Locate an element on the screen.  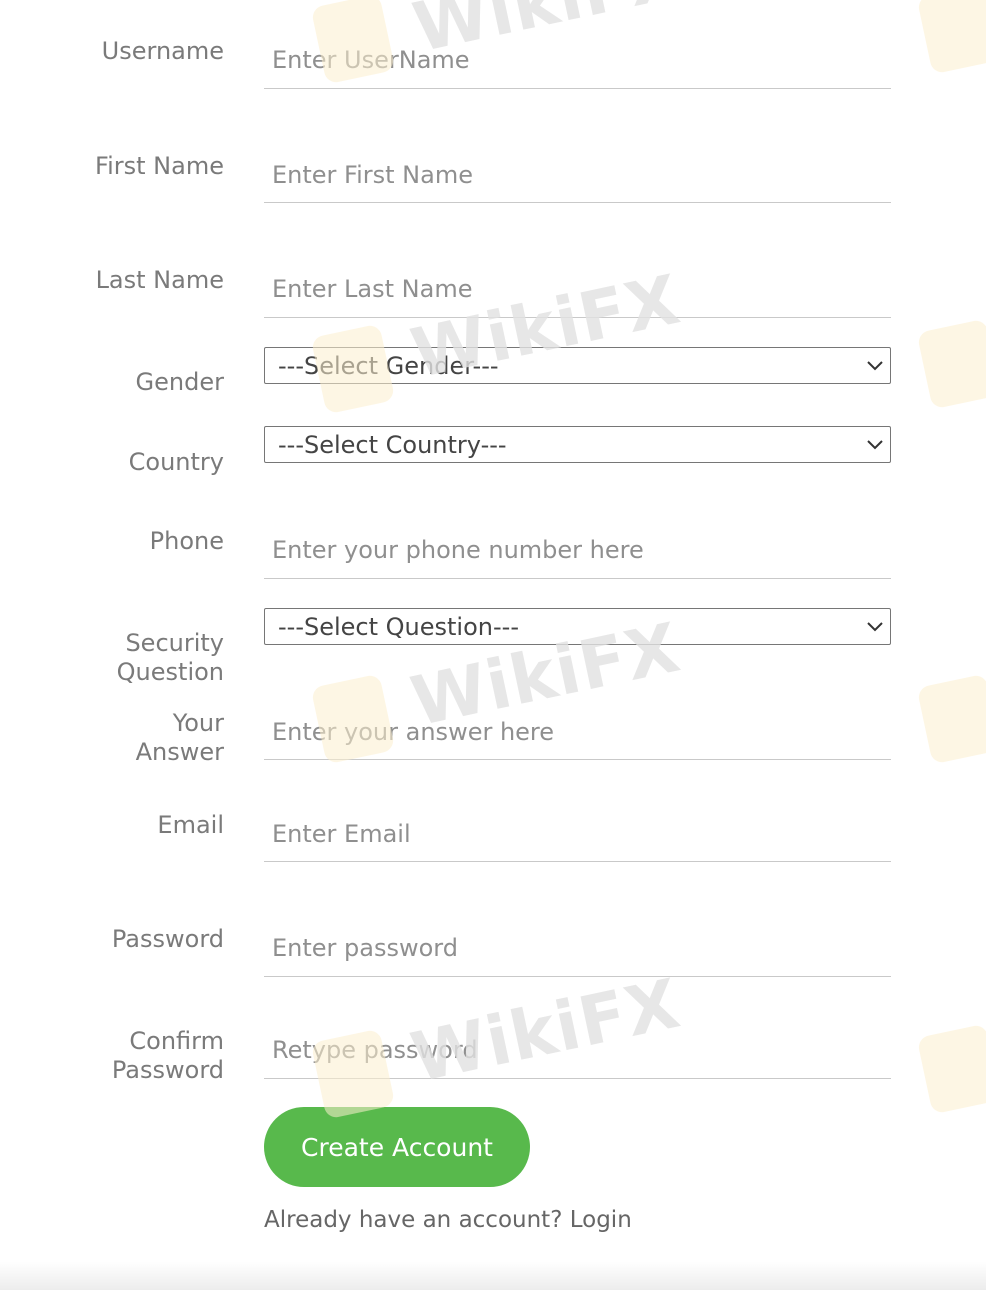
bottom-shadow is located at coordinates (493, 1276).